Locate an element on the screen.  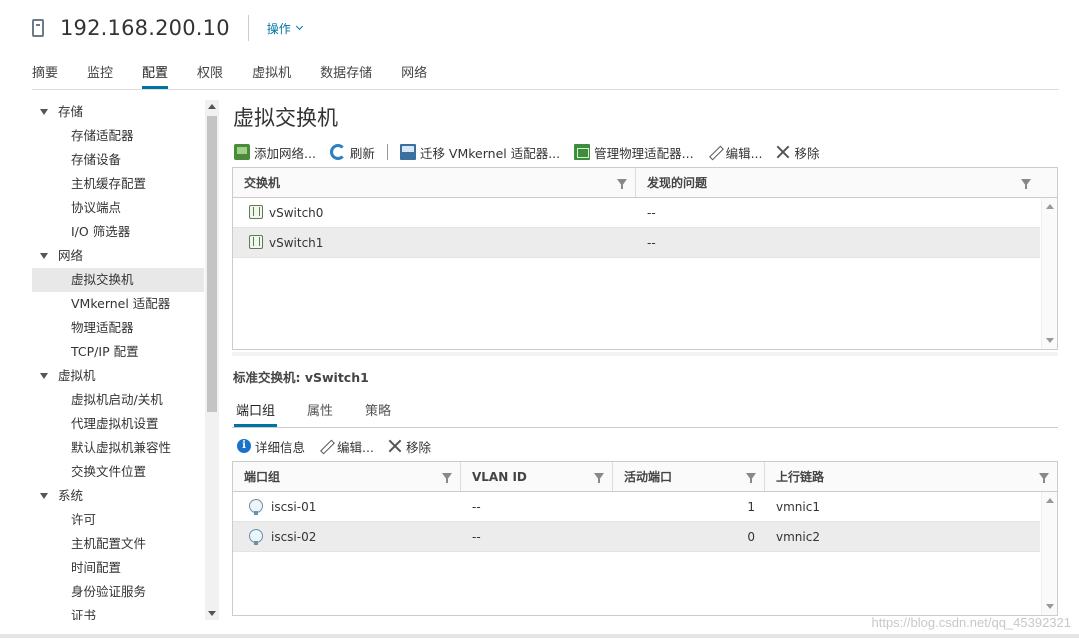
details-button: i 详细信息 is located at coordinates (271, 446).